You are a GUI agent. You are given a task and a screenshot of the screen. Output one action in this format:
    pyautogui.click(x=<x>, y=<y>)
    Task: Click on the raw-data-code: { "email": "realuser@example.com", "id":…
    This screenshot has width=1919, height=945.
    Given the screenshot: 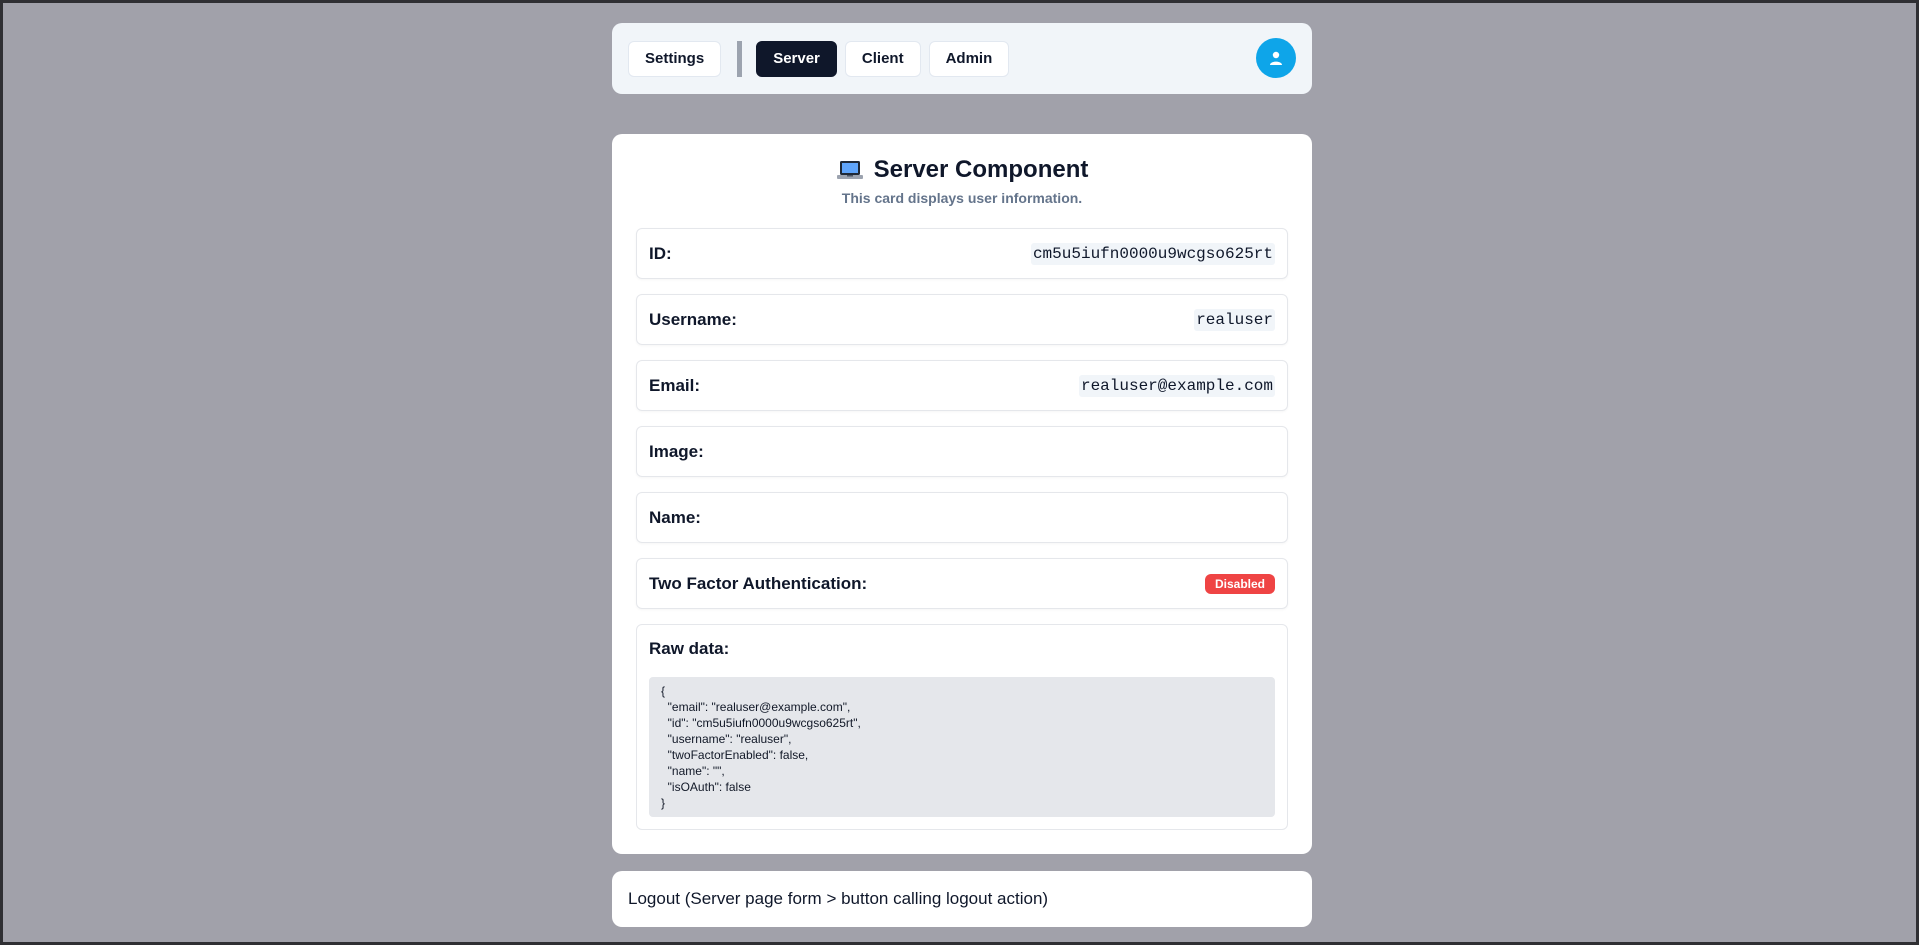 What is the action you would take?
    pyautogui.click(x=962, y=747)
    